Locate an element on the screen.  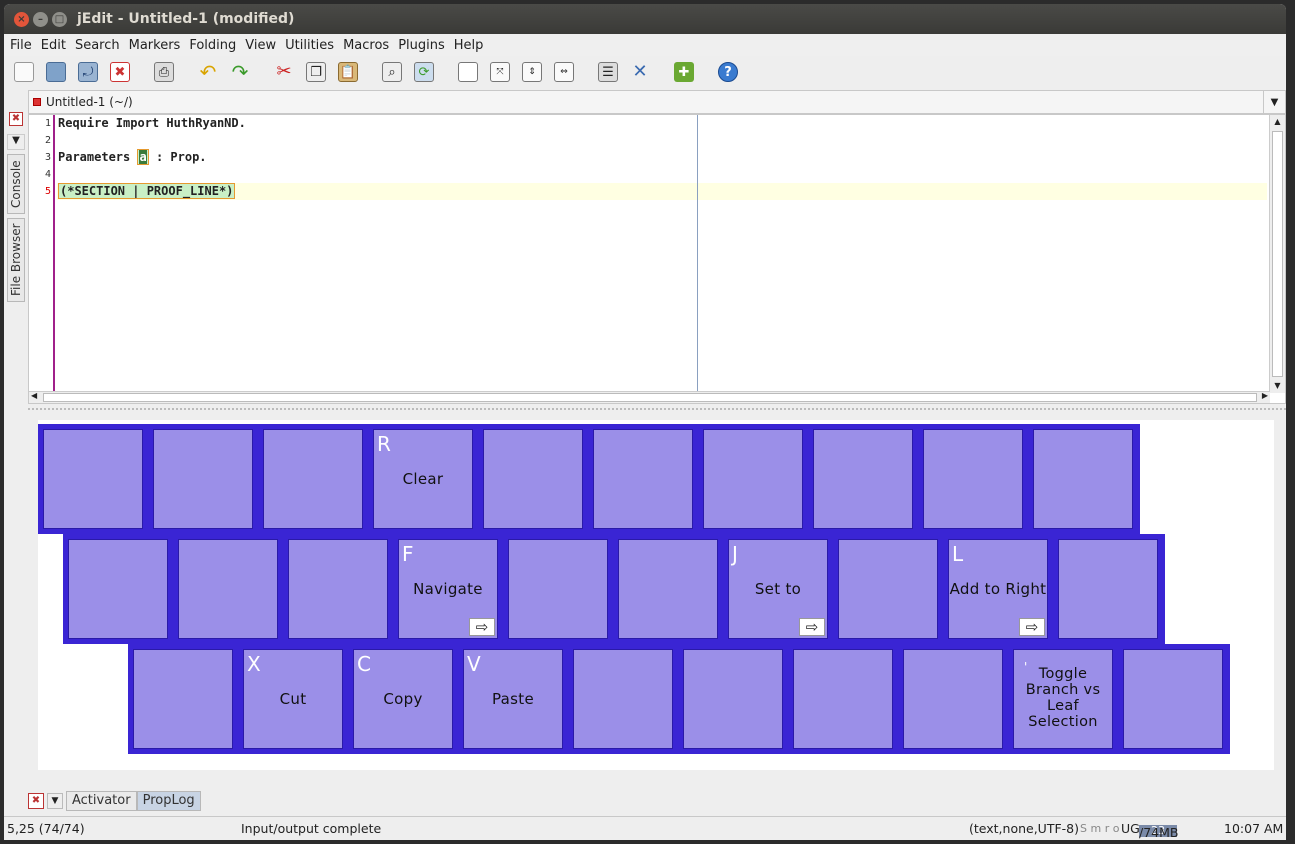
key-letter: C is located at coordinates (364, 664).